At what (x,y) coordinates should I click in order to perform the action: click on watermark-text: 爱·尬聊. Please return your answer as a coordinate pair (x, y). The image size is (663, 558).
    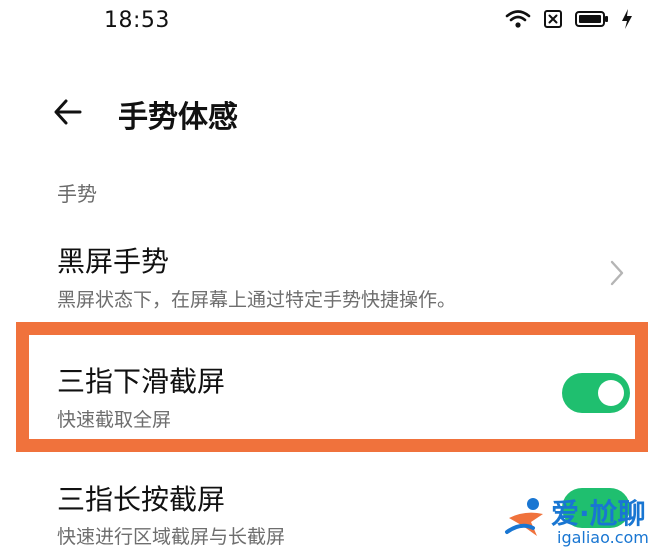
    Looking at the image, I should click on (598, 513).